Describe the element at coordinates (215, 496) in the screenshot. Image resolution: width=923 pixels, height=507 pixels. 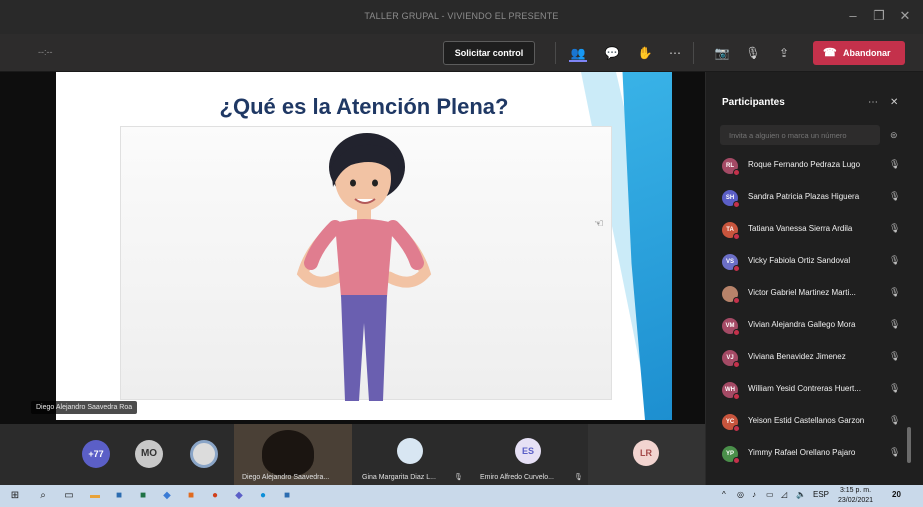
I see `chrome-icon: ●` at that location.